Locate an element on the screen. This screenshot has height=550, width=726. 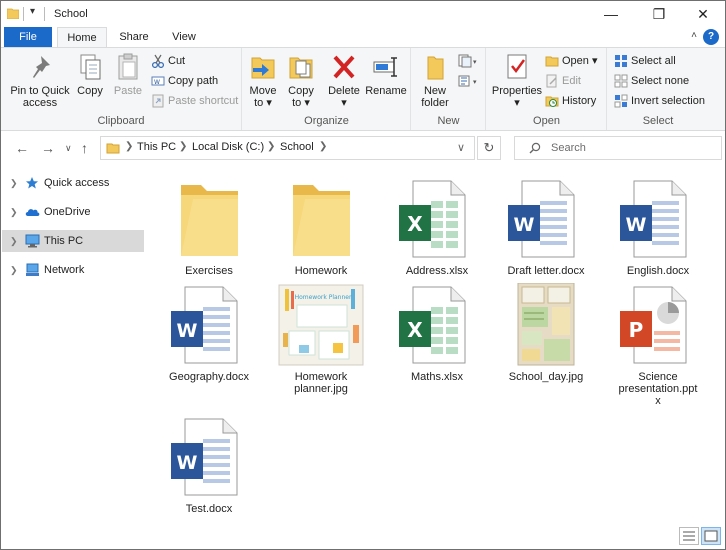
breadcrumb-school: School is located at coordinates (297, 147).